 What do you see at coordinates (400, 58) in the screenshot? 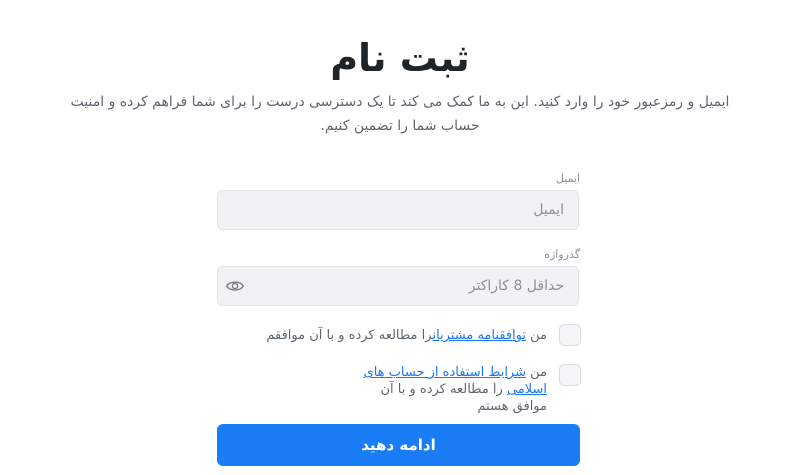
I see `page-title: ثبت نام` at bounding box center [400, 58].